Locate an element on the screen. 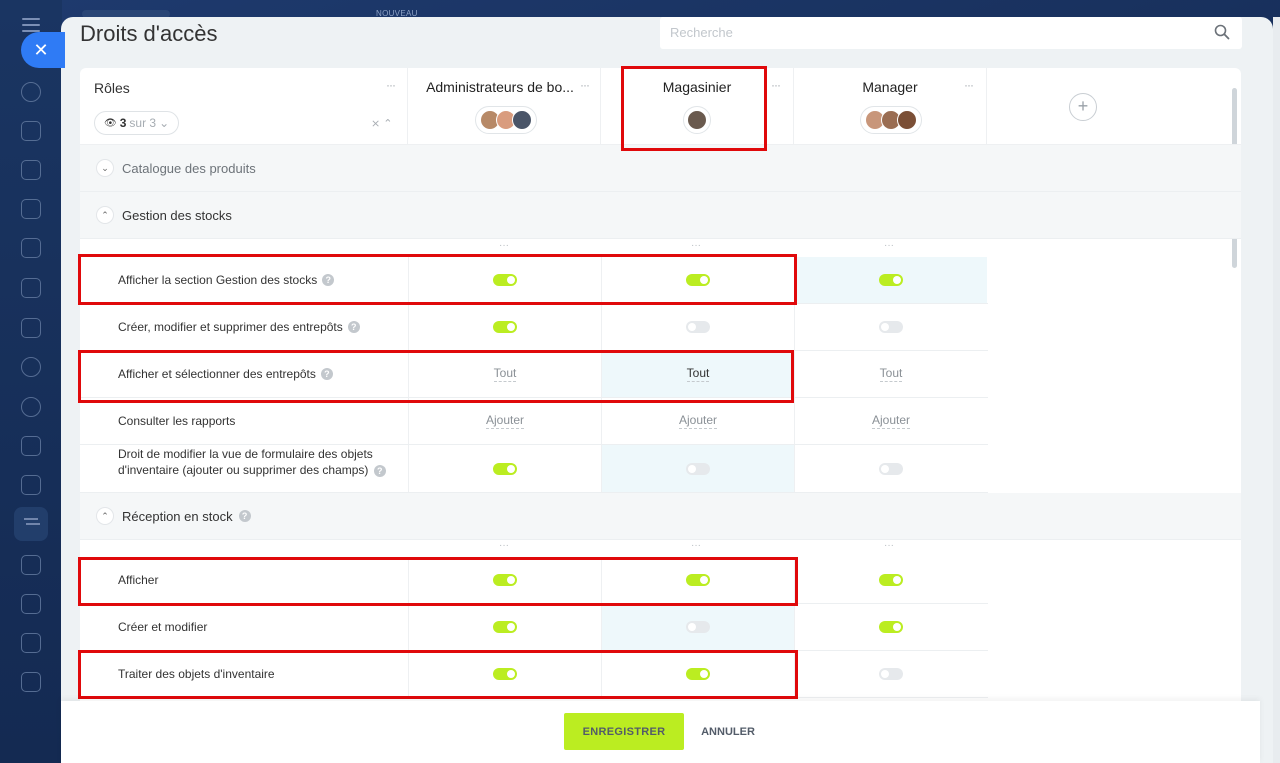  close-panel-button: ✕ is located at coordinates (43, 50).